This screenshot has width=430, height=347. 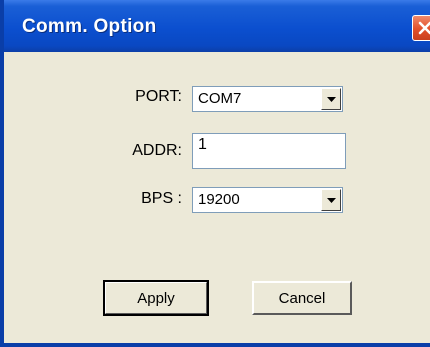 What do you see at coordinates (267, 99) in the screenshot?
I see `port-select: COM7` at bounding box center [267, 99].